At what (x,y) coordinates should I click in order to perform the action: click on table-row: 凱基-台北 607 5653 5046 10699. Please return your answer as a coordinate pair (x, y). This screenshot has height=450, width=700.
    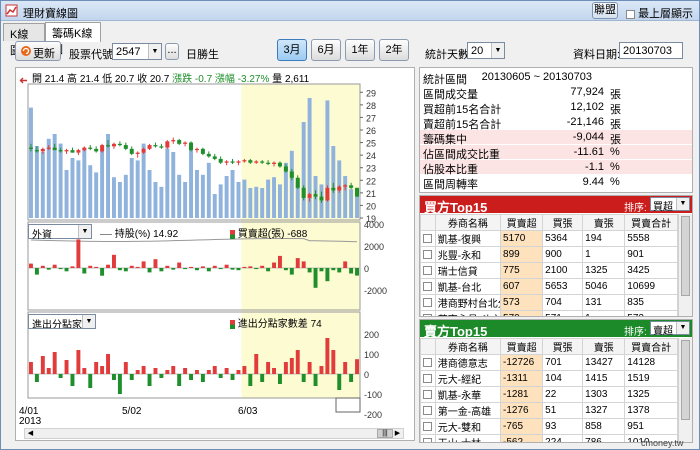
    Looking at the image, I should click on (549, 286).